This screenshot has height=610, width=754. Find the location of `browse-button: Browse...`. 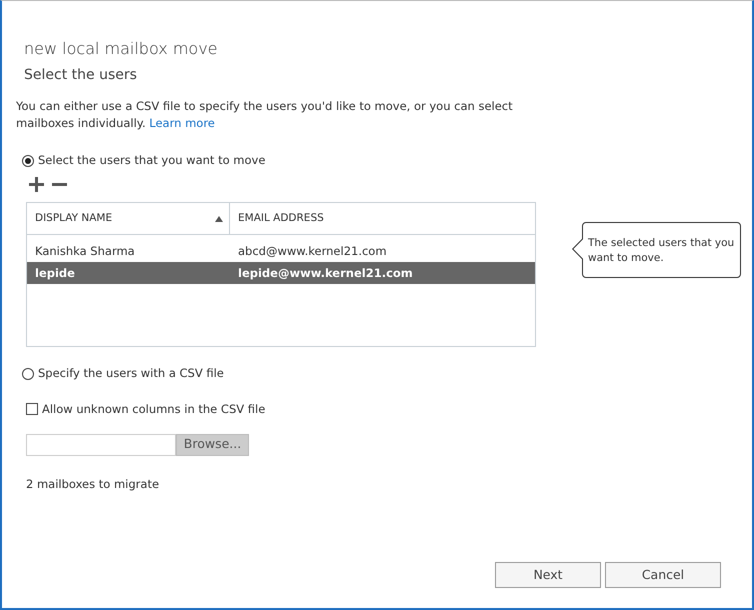

browse-button: Browse... is located at coordinates (212, 445).